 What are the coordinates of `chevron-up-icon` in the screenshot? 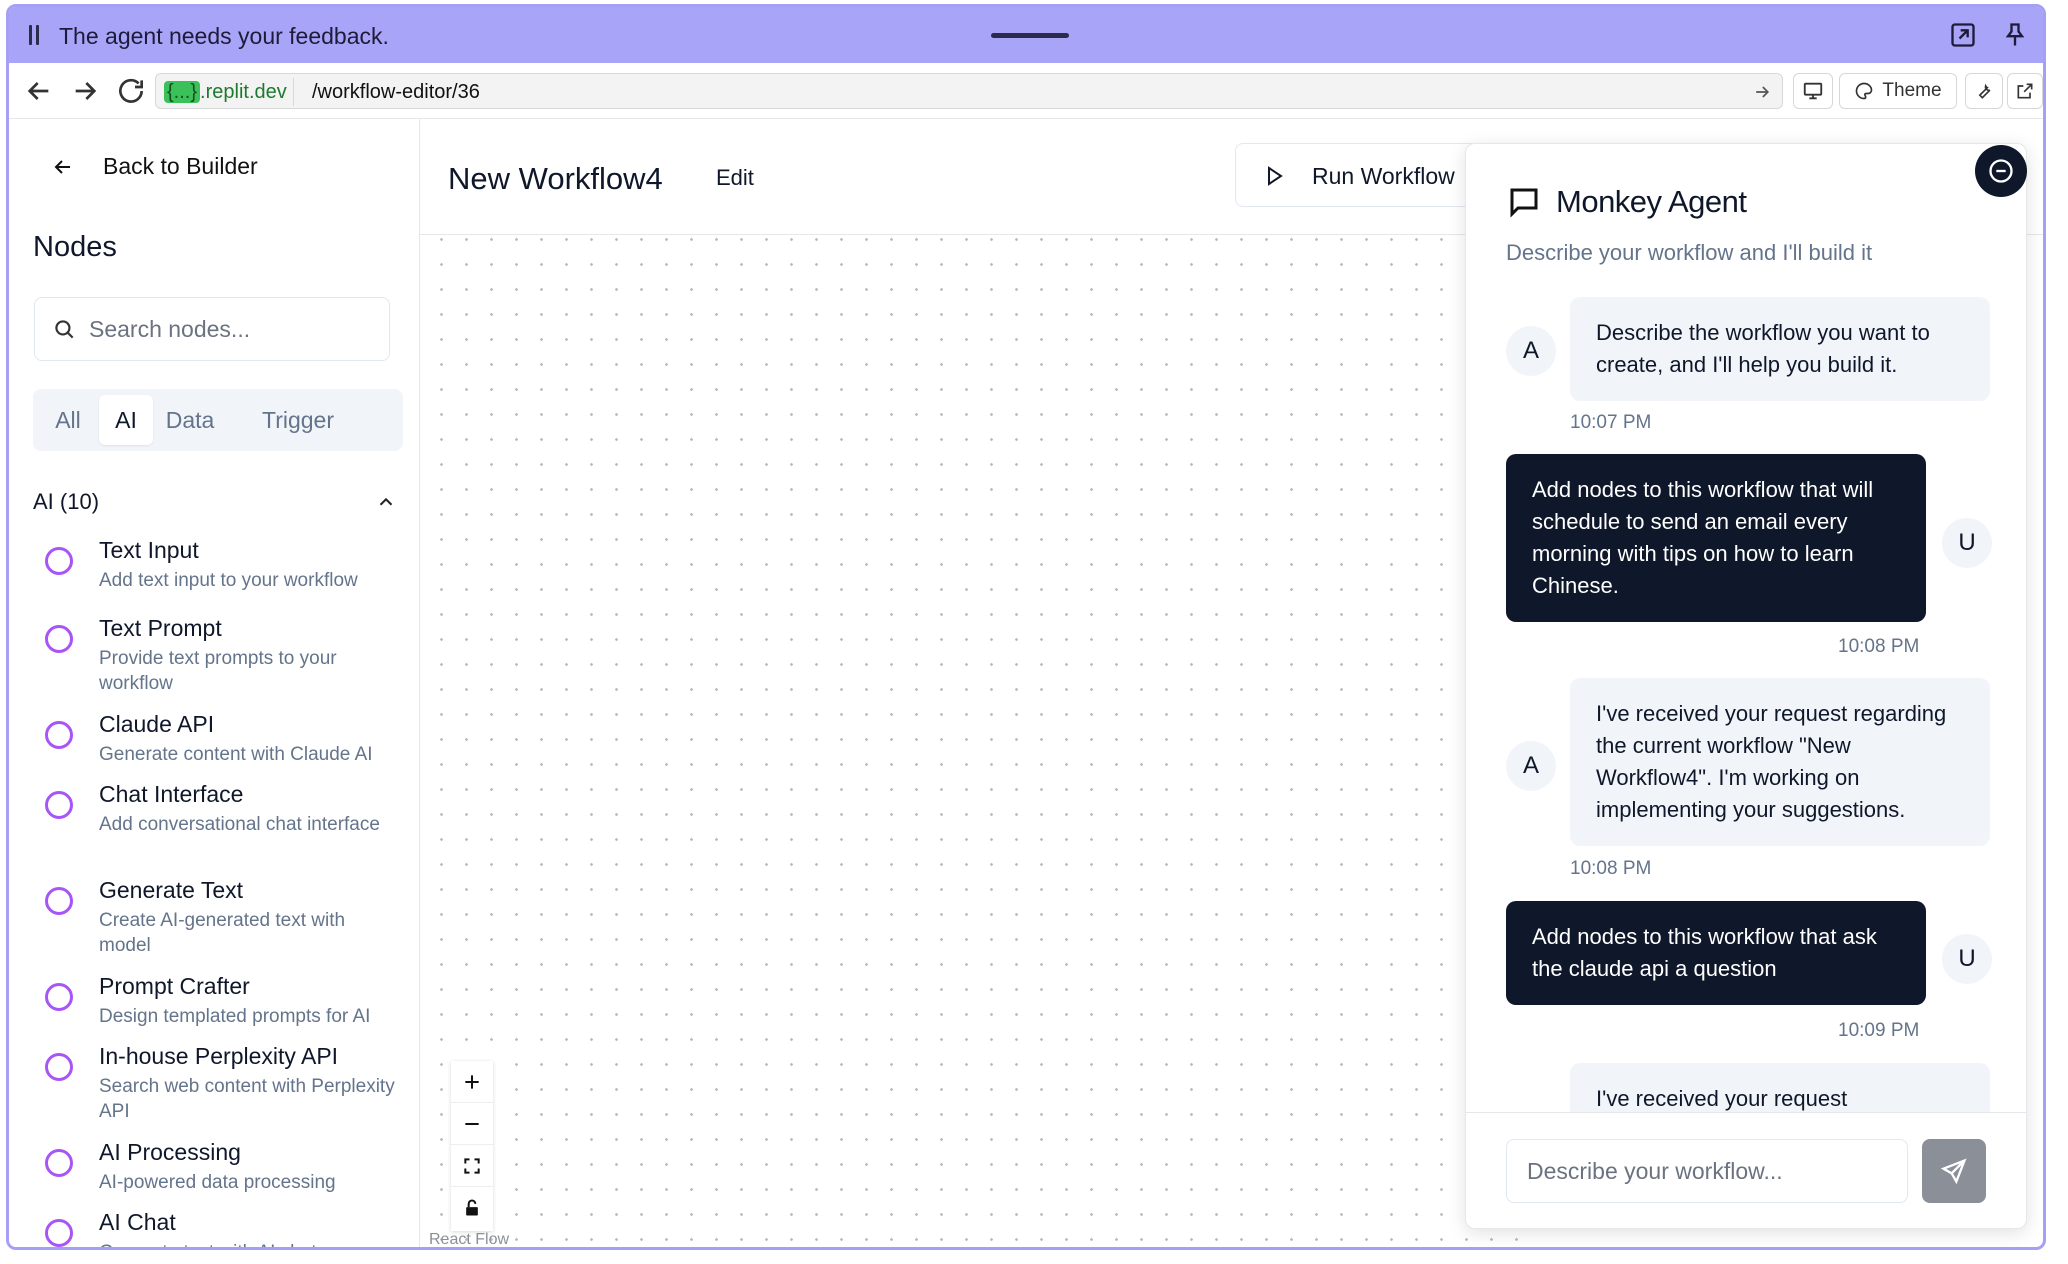 It's located at (386, 502).